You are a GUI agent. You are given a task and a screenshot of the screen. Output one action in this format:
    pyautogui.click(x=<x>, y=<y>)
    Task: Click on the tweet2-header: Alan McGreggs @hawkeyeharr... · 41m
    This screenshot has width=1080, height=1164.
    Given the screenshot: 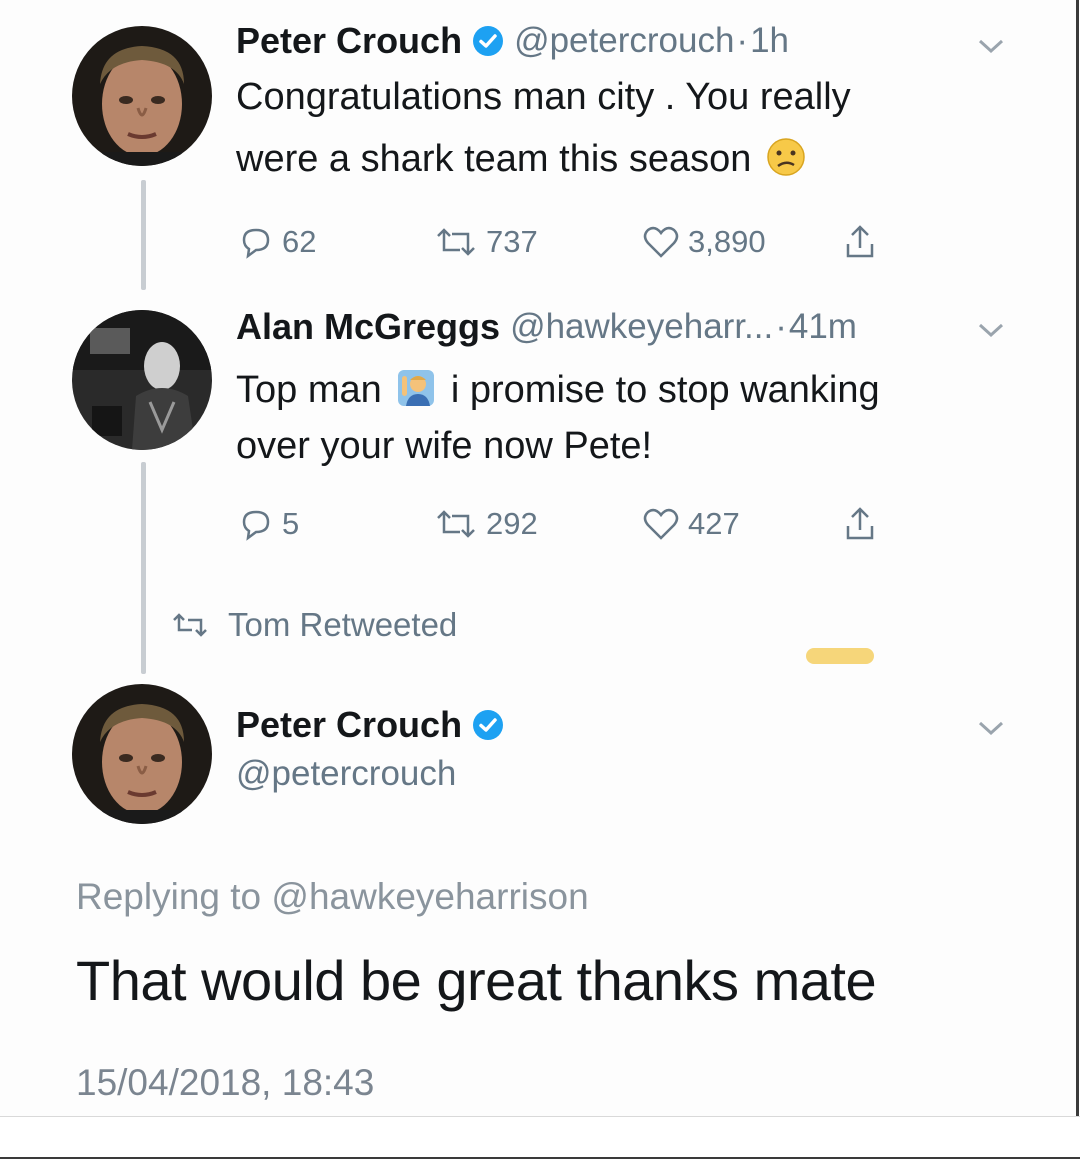 What is the action you would take?
    pyautogui.click(x=546, y=327)
    